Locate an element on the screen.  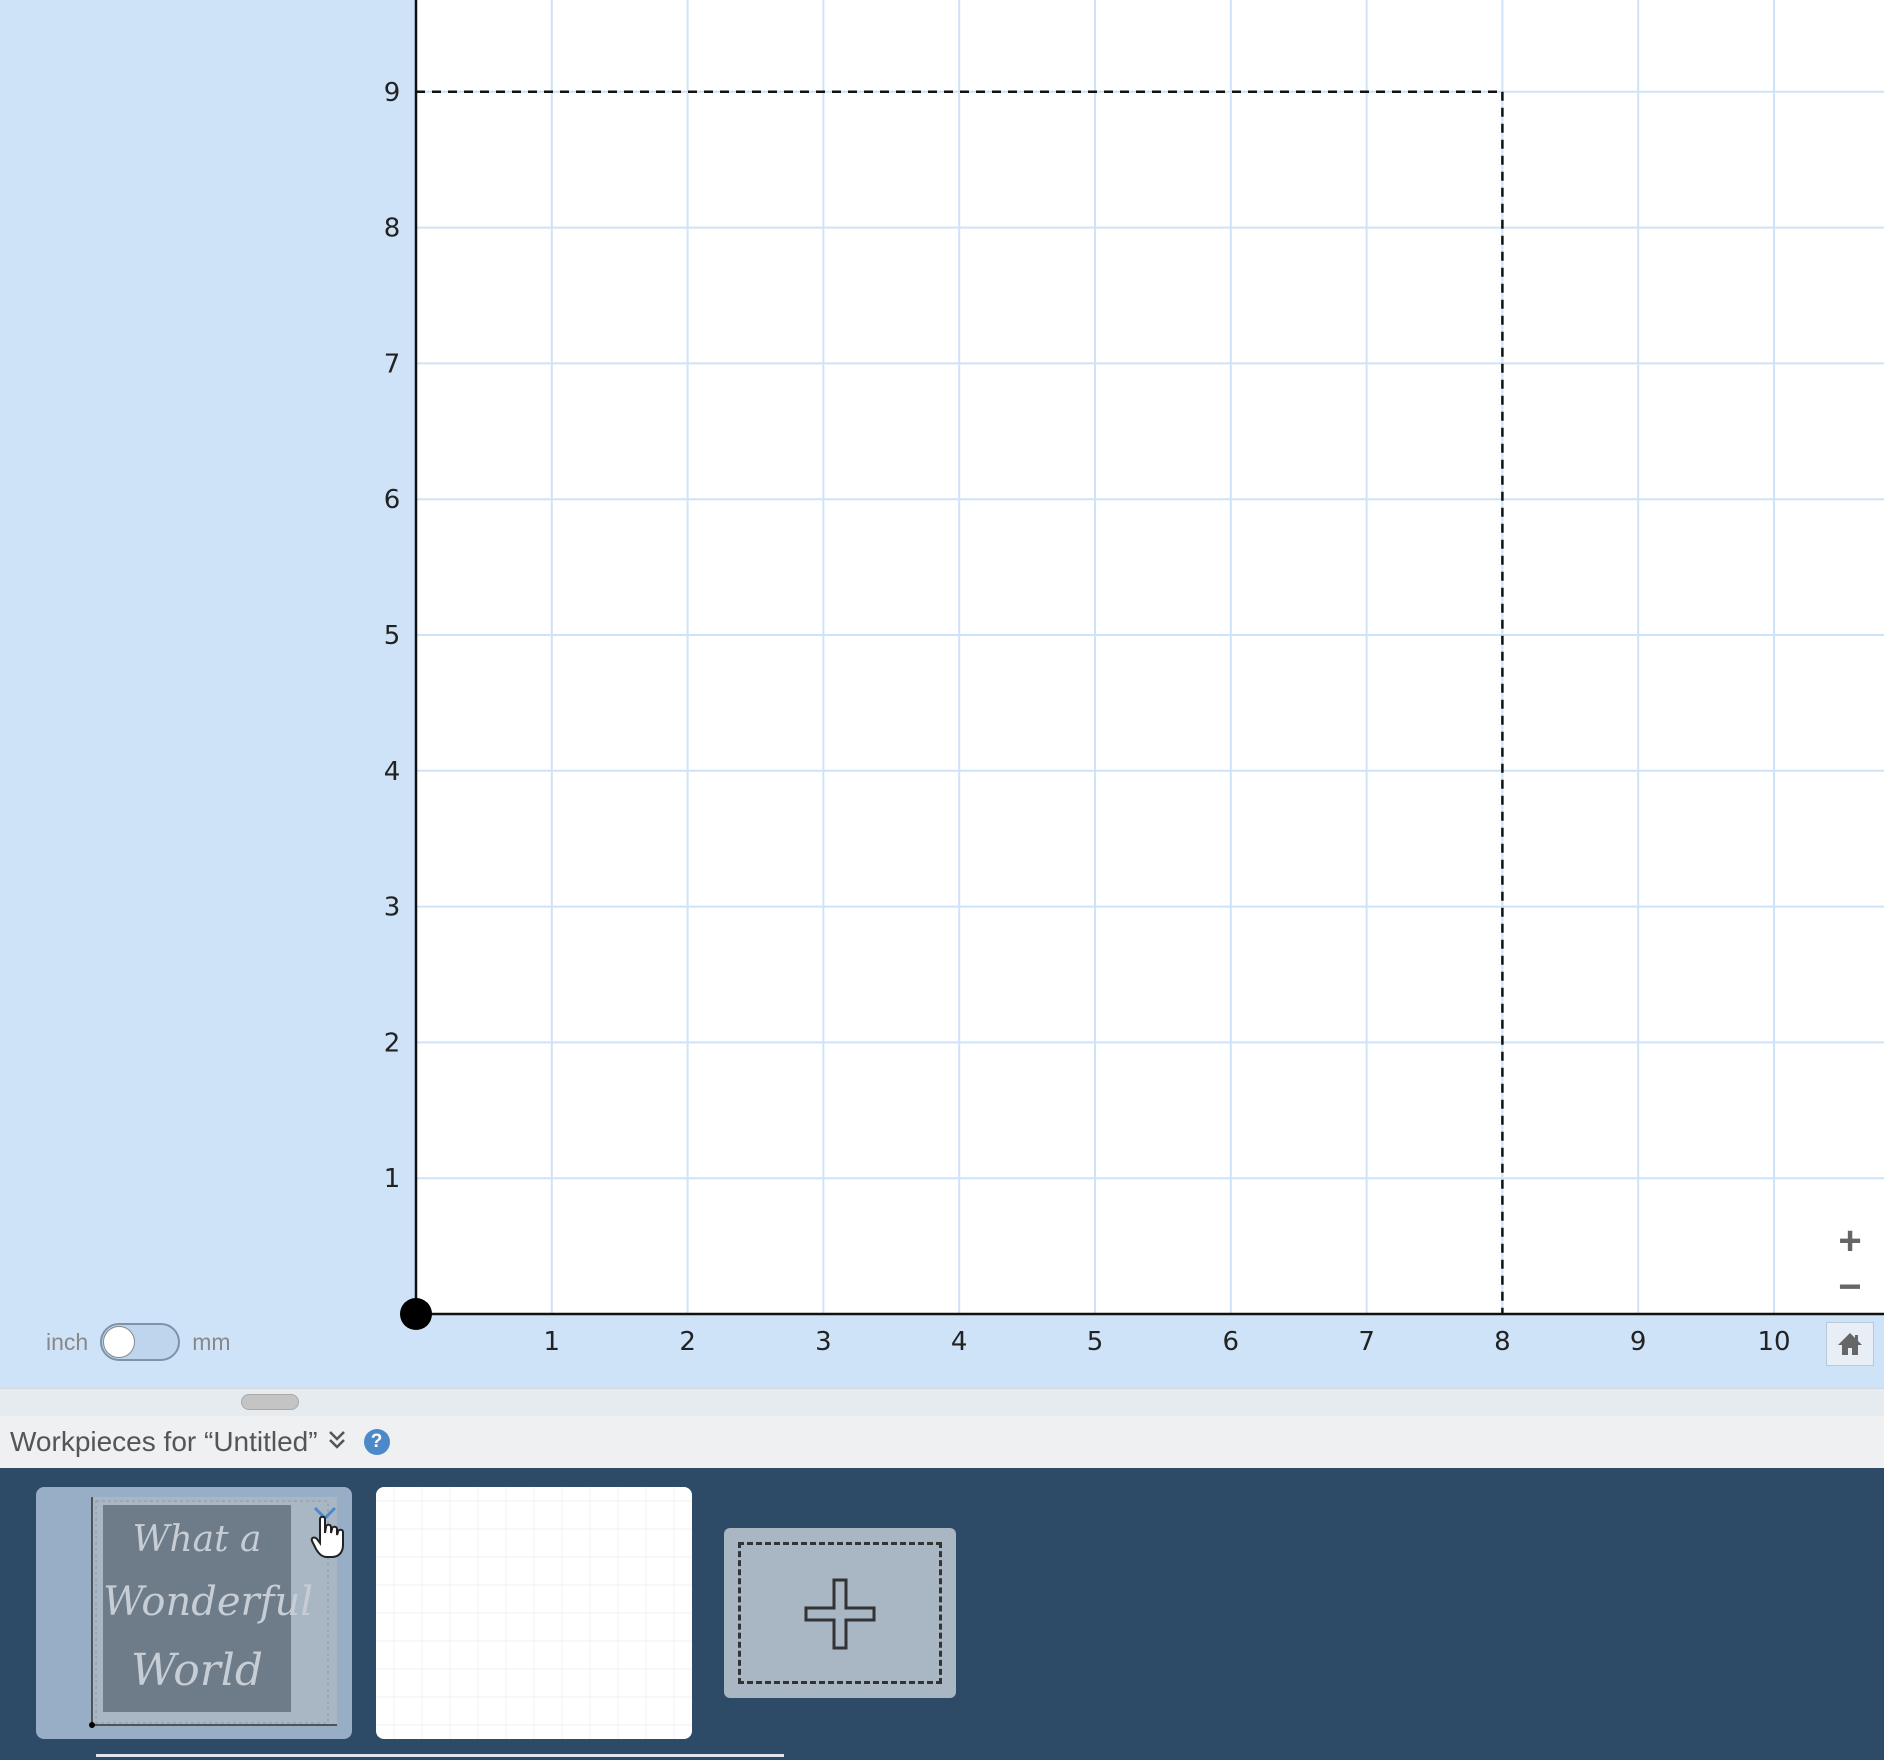
y-tick-label: 3 is located at coordinates (392, 908).